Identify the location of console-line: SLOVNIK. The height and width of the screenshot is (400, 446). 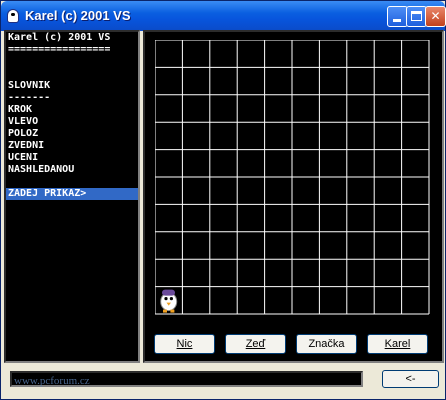
(29, 85).